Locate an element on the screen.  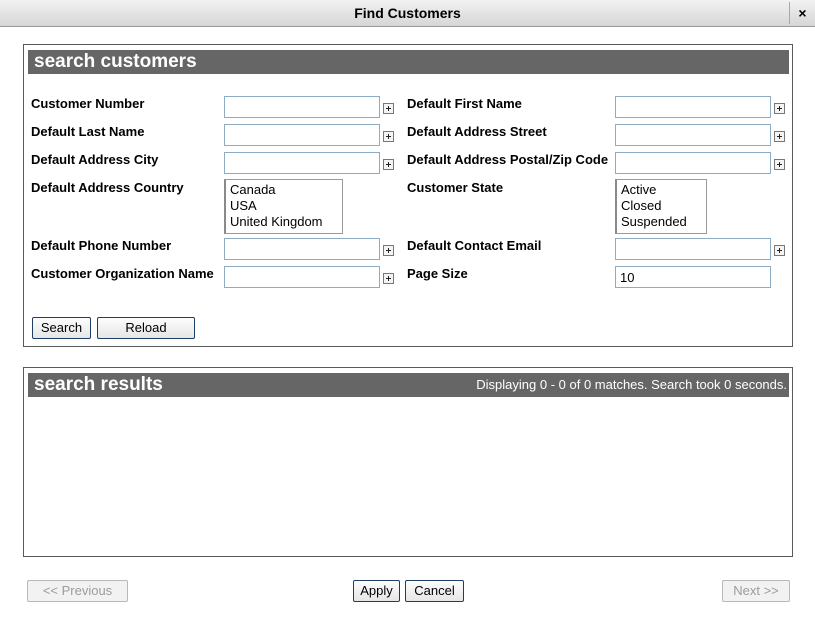
default-address-country-label: Default Address Country is located at coordinates (107, 187).